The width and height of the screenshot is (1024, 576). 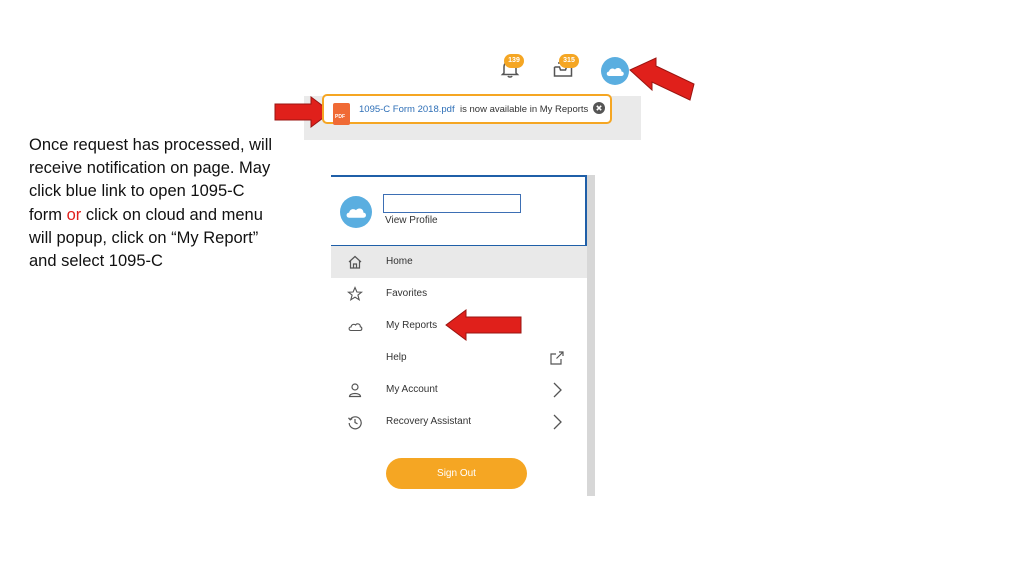 What do you see at coordinates (429, 421) in the screenshot?
I see `menu-item-label: Recovery Assistant` at bounding box center [429, 421].